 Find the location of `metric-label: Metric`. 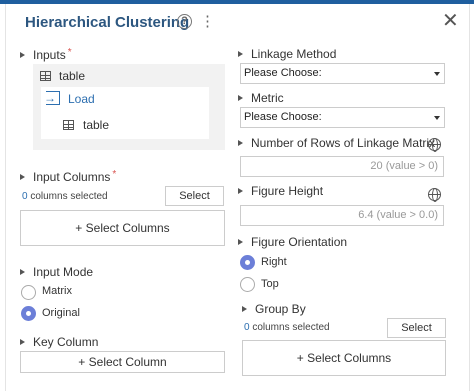

metric-label: Metric is located at coordinates (267, 98).